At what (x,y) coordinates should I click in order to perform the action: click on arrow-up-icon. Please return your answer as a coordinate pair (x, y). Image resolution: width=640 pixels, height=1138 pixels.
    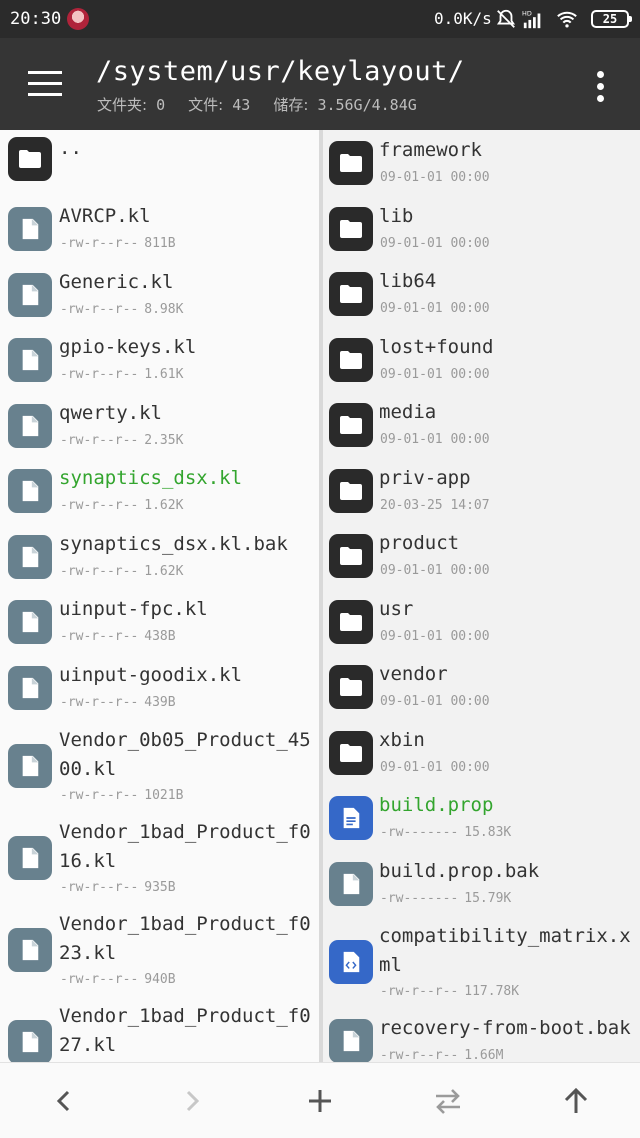
    Looking at the image, I should click on (576, 1100).